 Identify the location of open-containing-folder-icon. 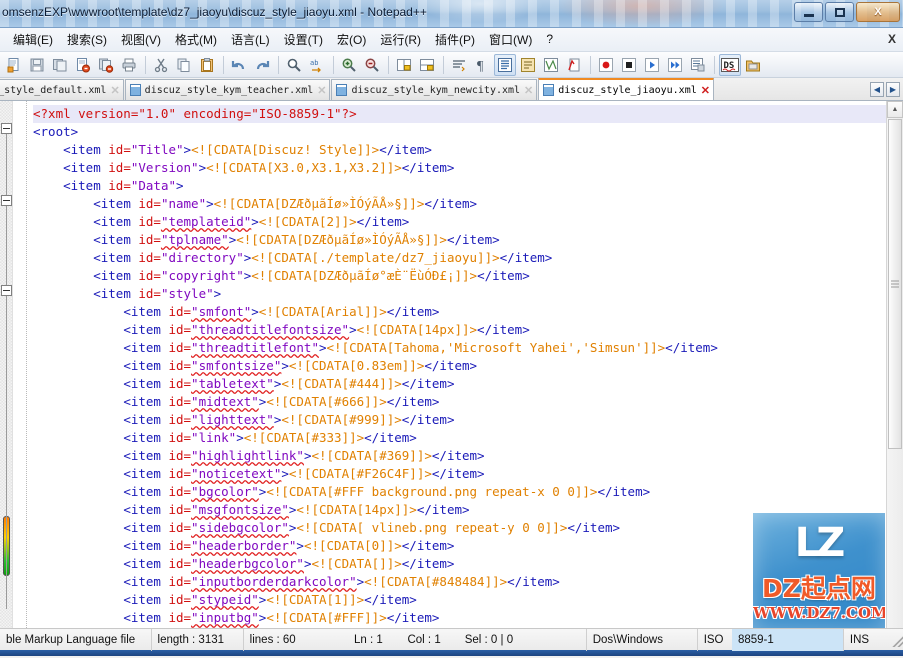
(753, 65).